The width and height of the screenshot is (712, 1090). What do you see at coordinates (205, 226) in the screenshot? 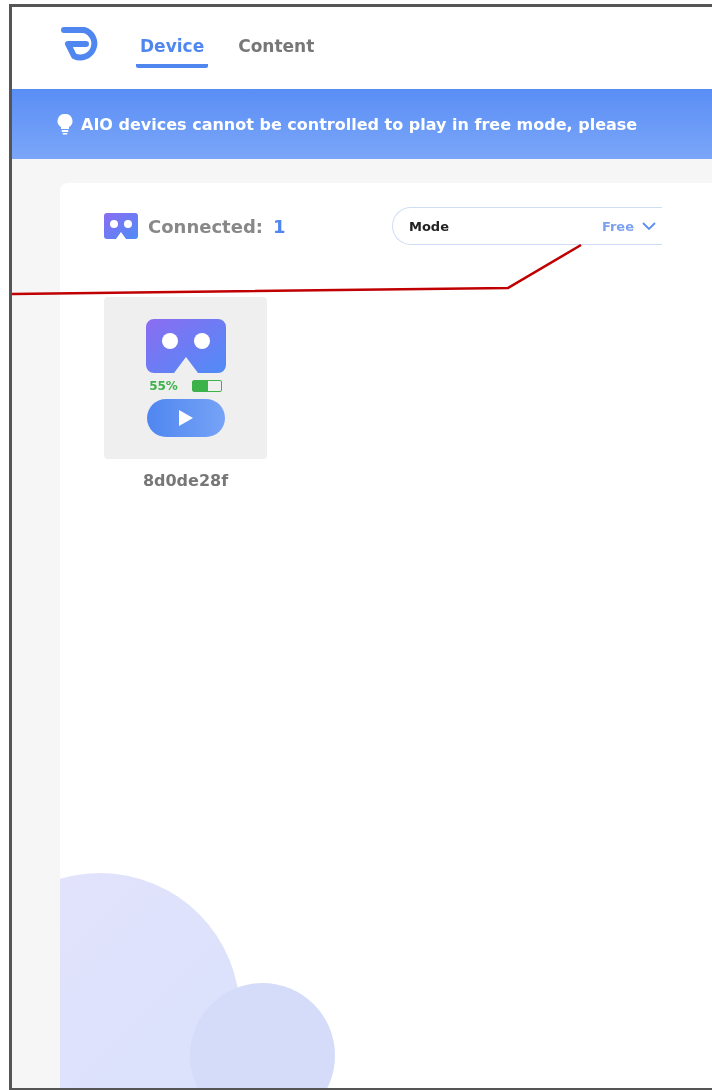
I see `connected-label: Connected:` at bounding box center [205, 226].